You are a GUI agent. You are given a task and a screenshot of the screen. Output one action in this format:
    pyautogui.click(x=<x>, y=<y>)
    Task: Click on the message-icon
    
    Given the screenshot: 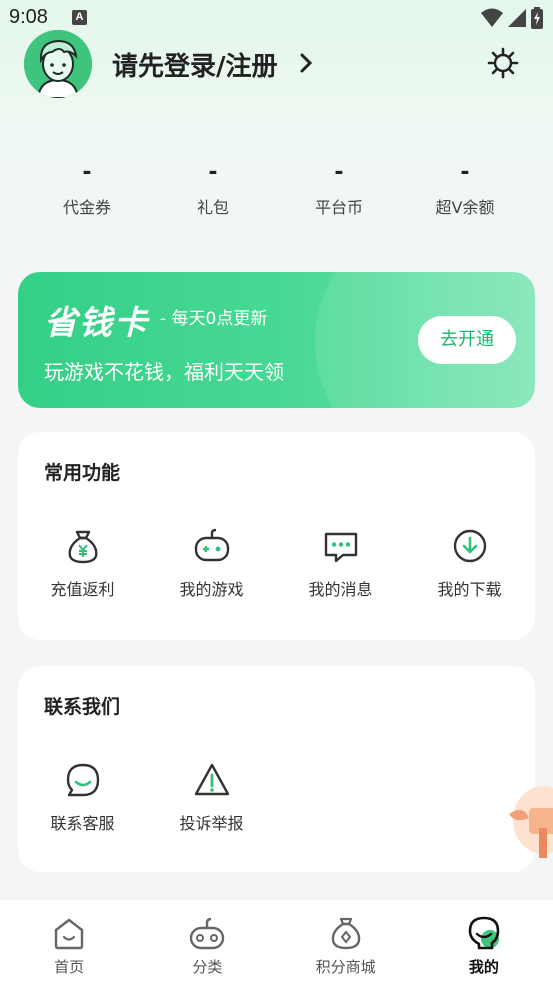 What is the action you would take?
    pyautogui.click(x=340, y=547)
    